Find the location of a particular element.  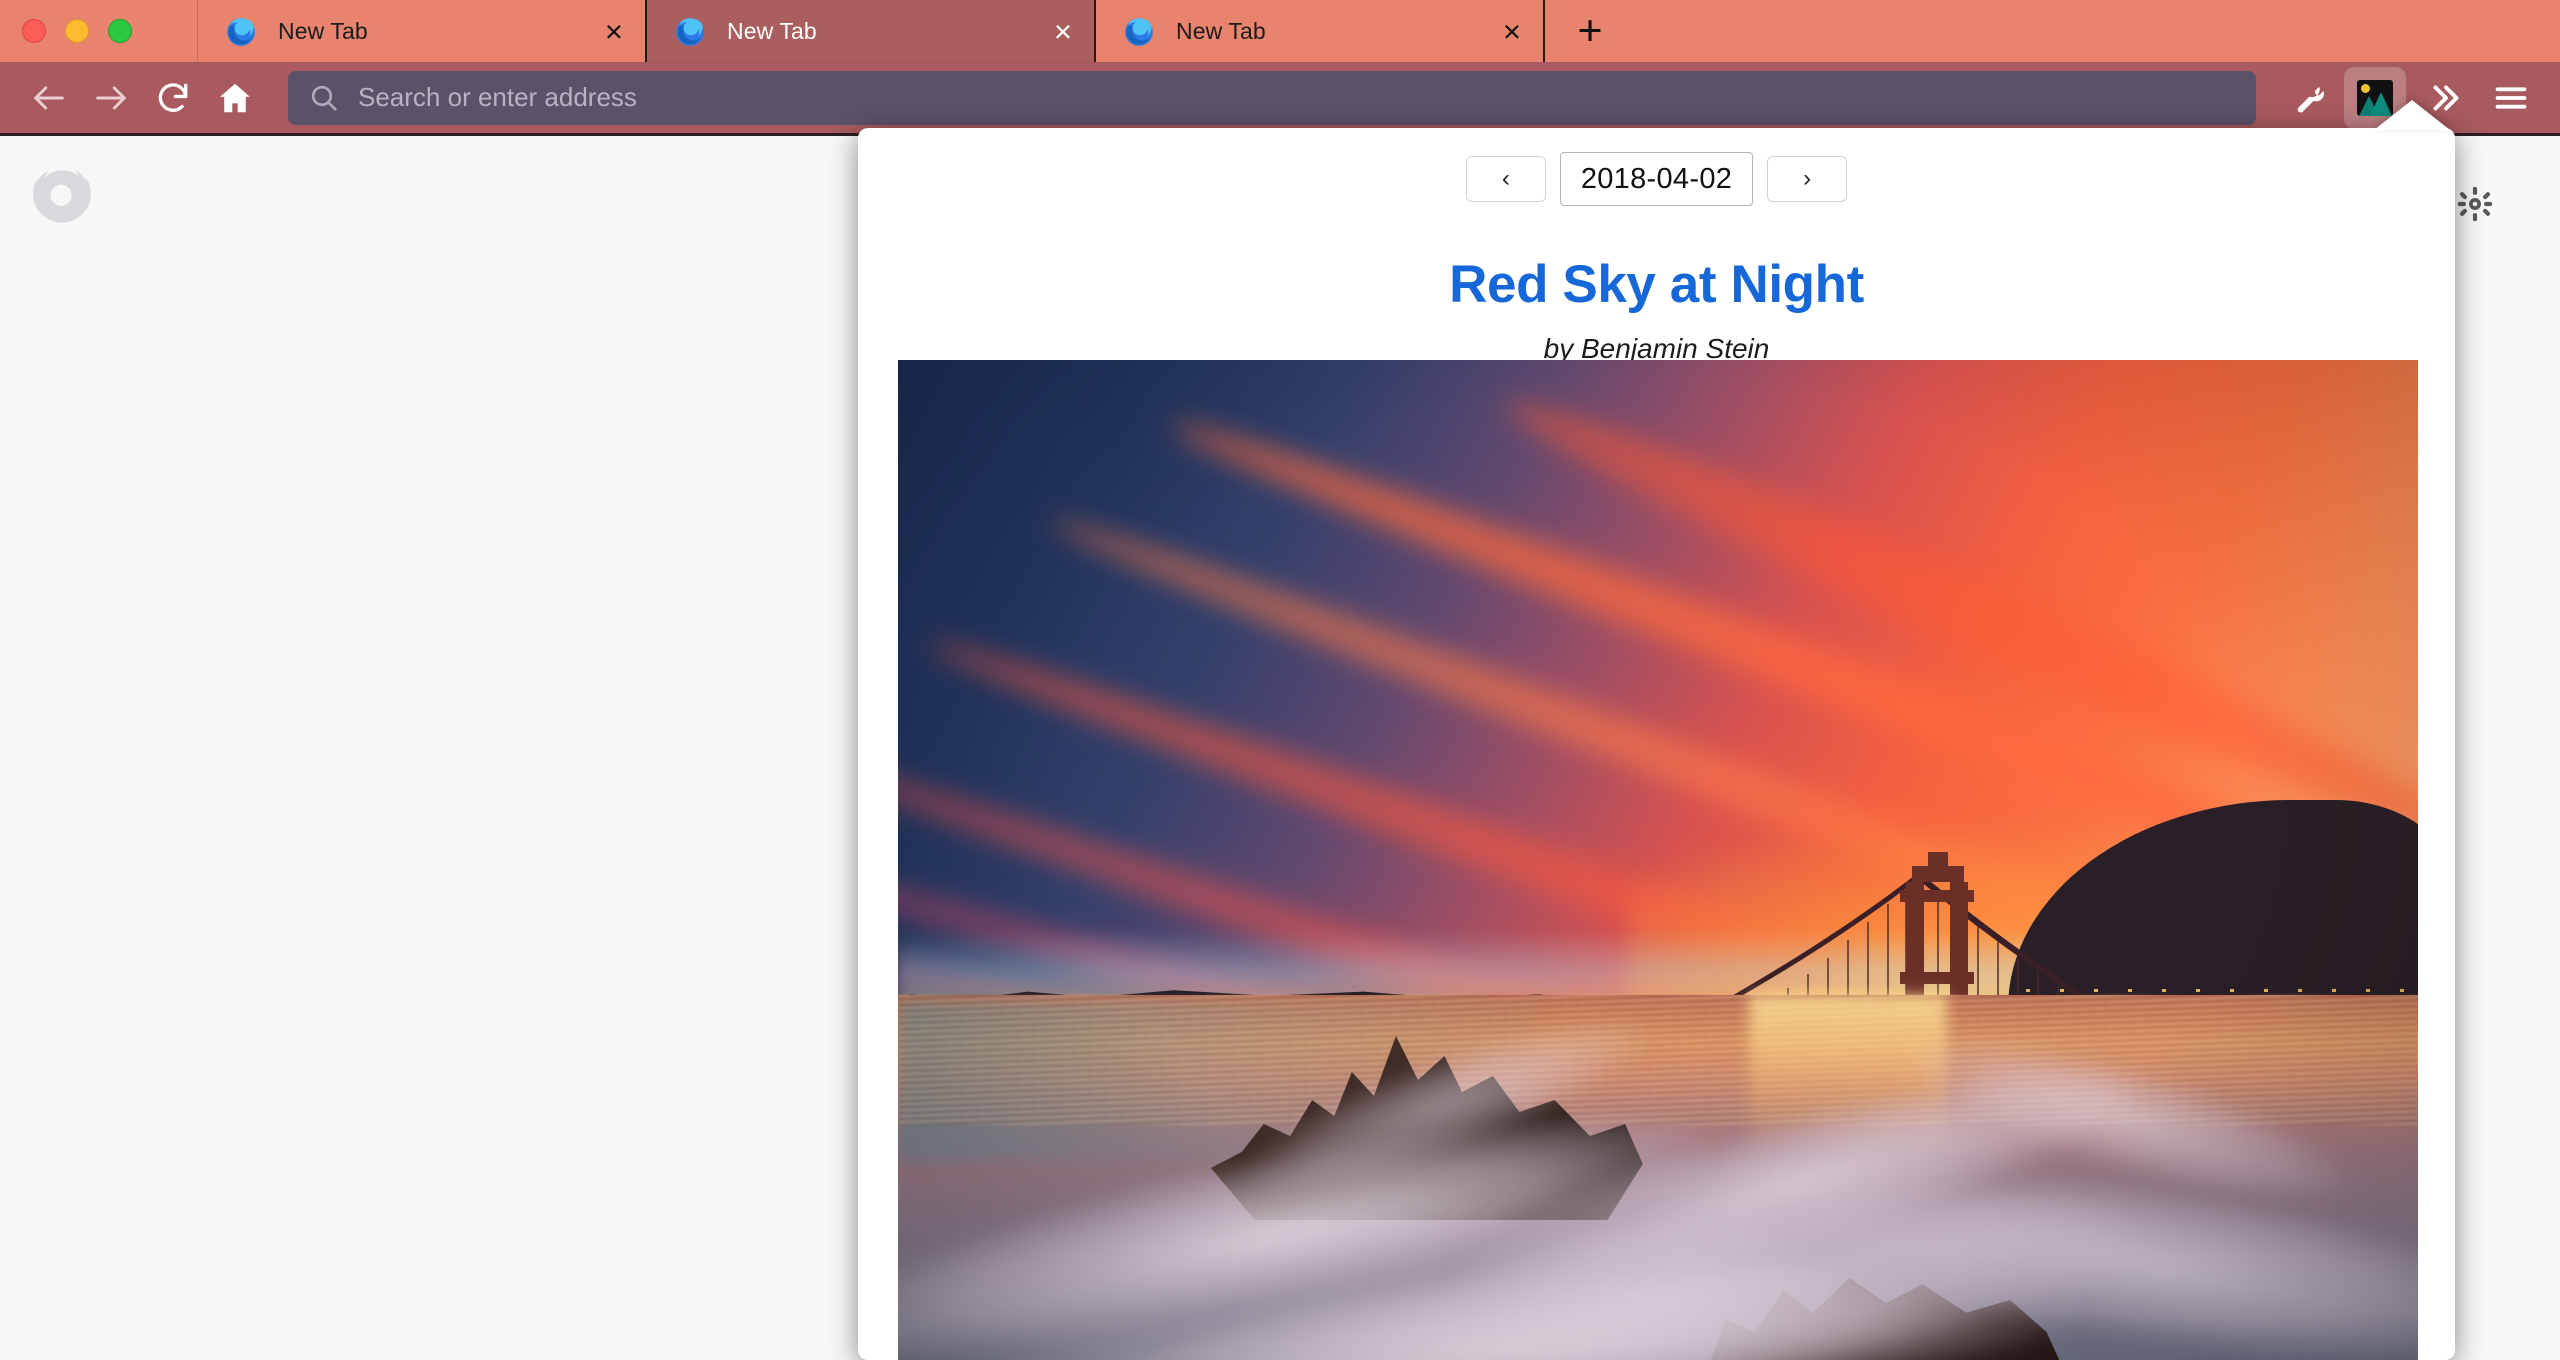

tab-3: New Tab × is located at coordinates (1320, 31).